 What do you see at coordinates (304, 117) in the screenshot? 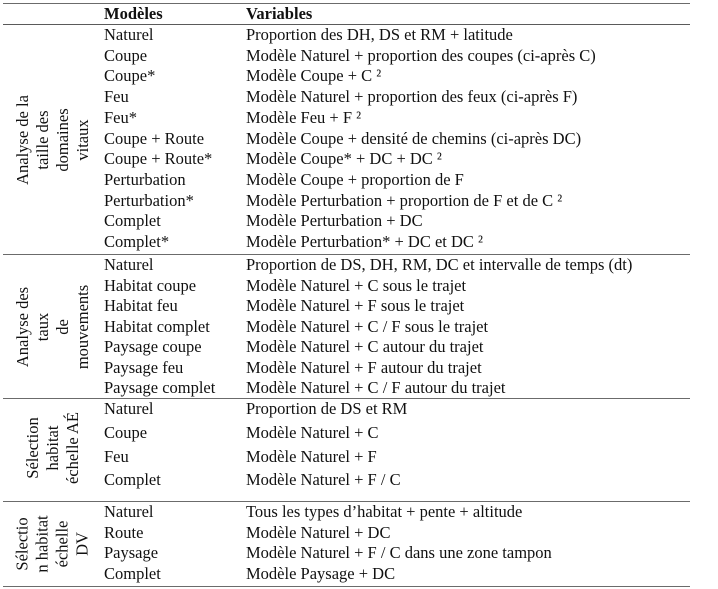
I see `variables-cell: Modèle Feu + F ²` at bounding box center [304, 117].